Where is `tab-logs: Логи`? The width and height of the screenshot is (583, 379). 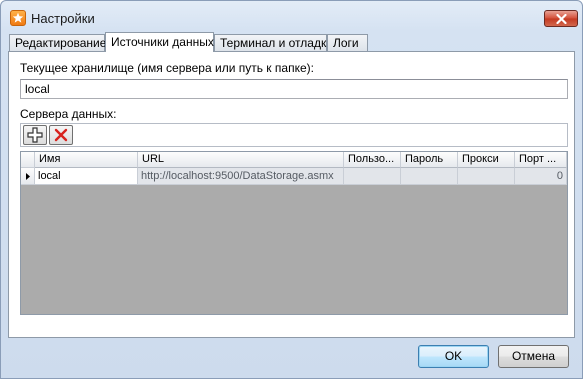
tab-logs: Логи is located at coordinates (347, 42).